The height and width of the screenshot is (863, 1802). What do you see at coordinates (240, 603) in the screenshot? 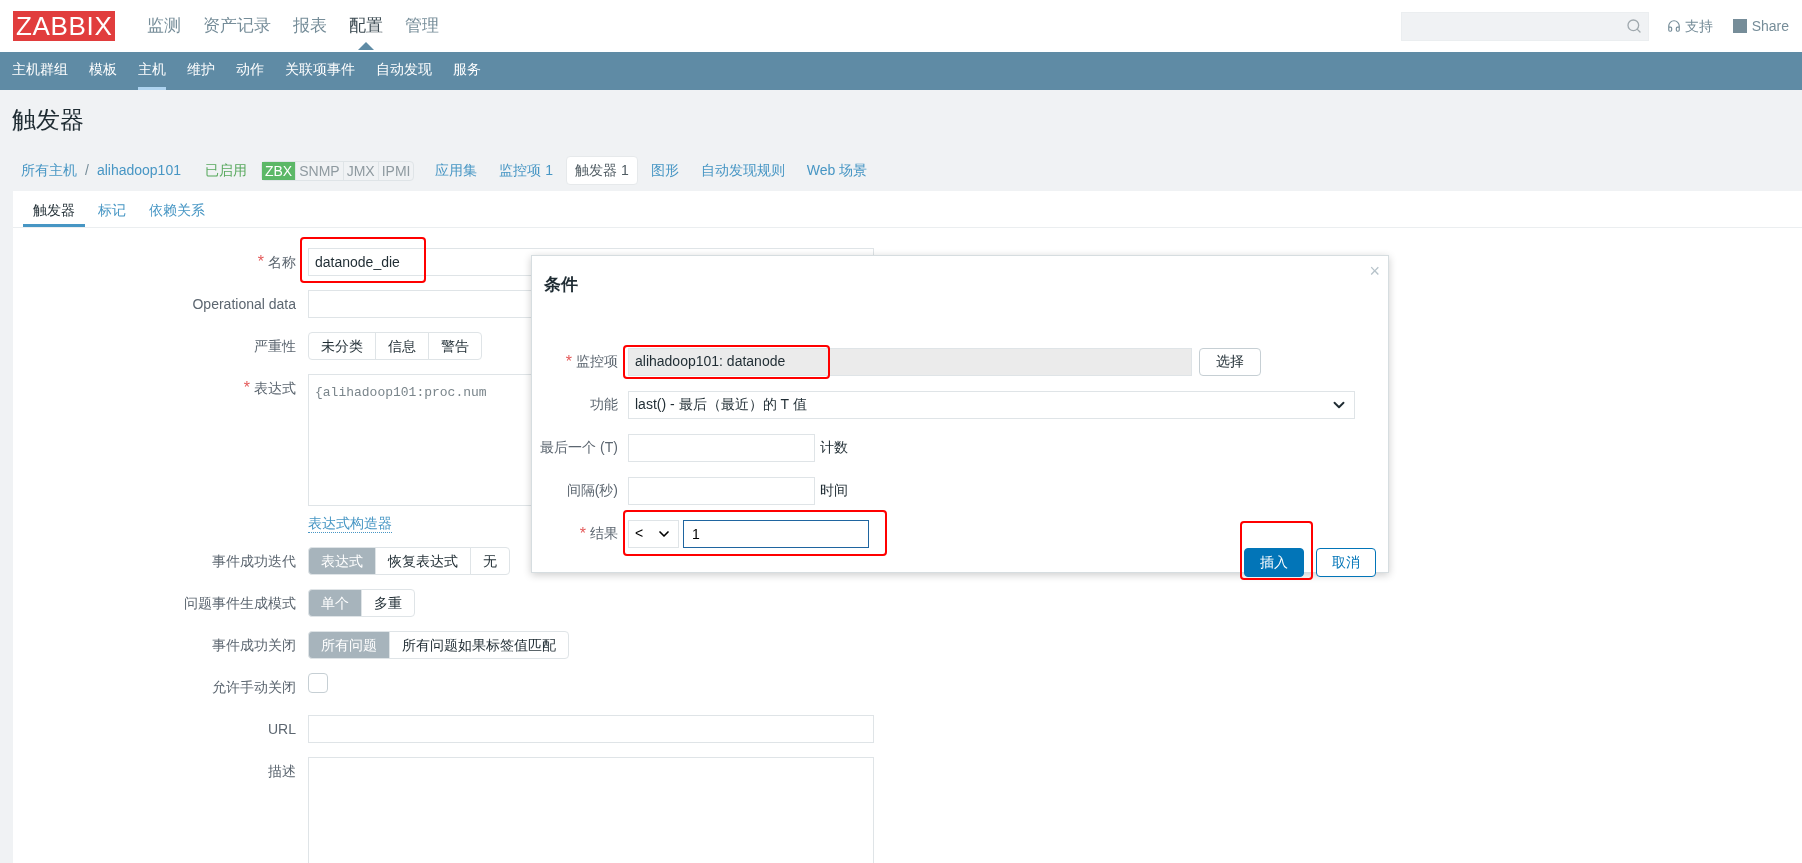
I see `field-label: 问题事件生成模式` at bounding box center [240, 603].